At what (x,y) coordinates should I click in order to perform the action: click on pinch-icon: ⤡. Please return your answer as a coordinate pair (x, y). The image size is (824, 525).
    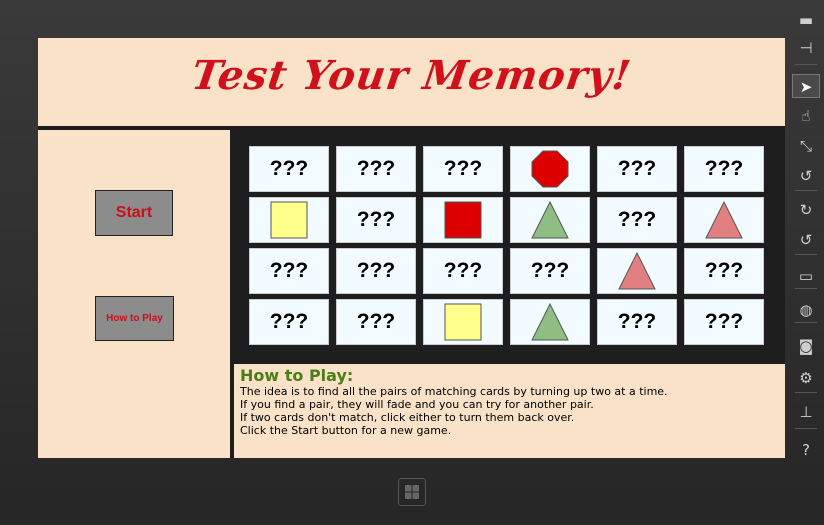
    Looking at the image, I should click on (806, 146).